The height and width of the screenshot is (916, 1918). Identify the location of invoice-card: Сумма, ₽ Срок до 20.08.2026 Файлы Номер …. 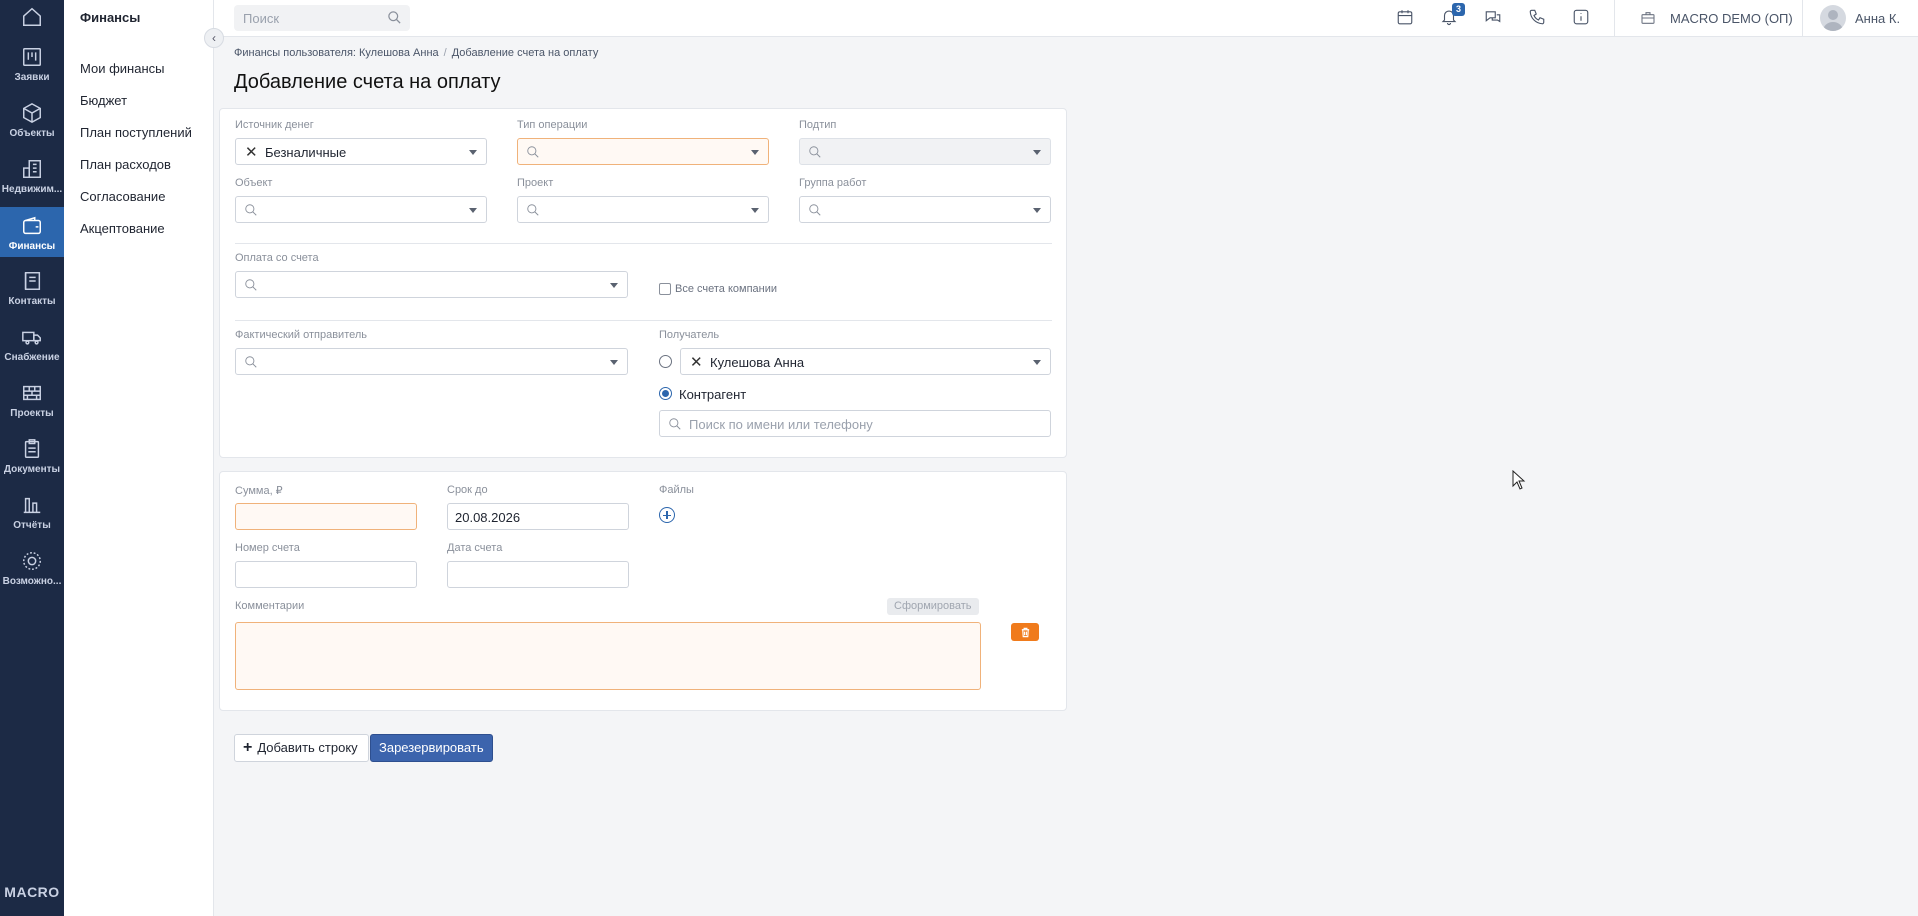
(643, 591).